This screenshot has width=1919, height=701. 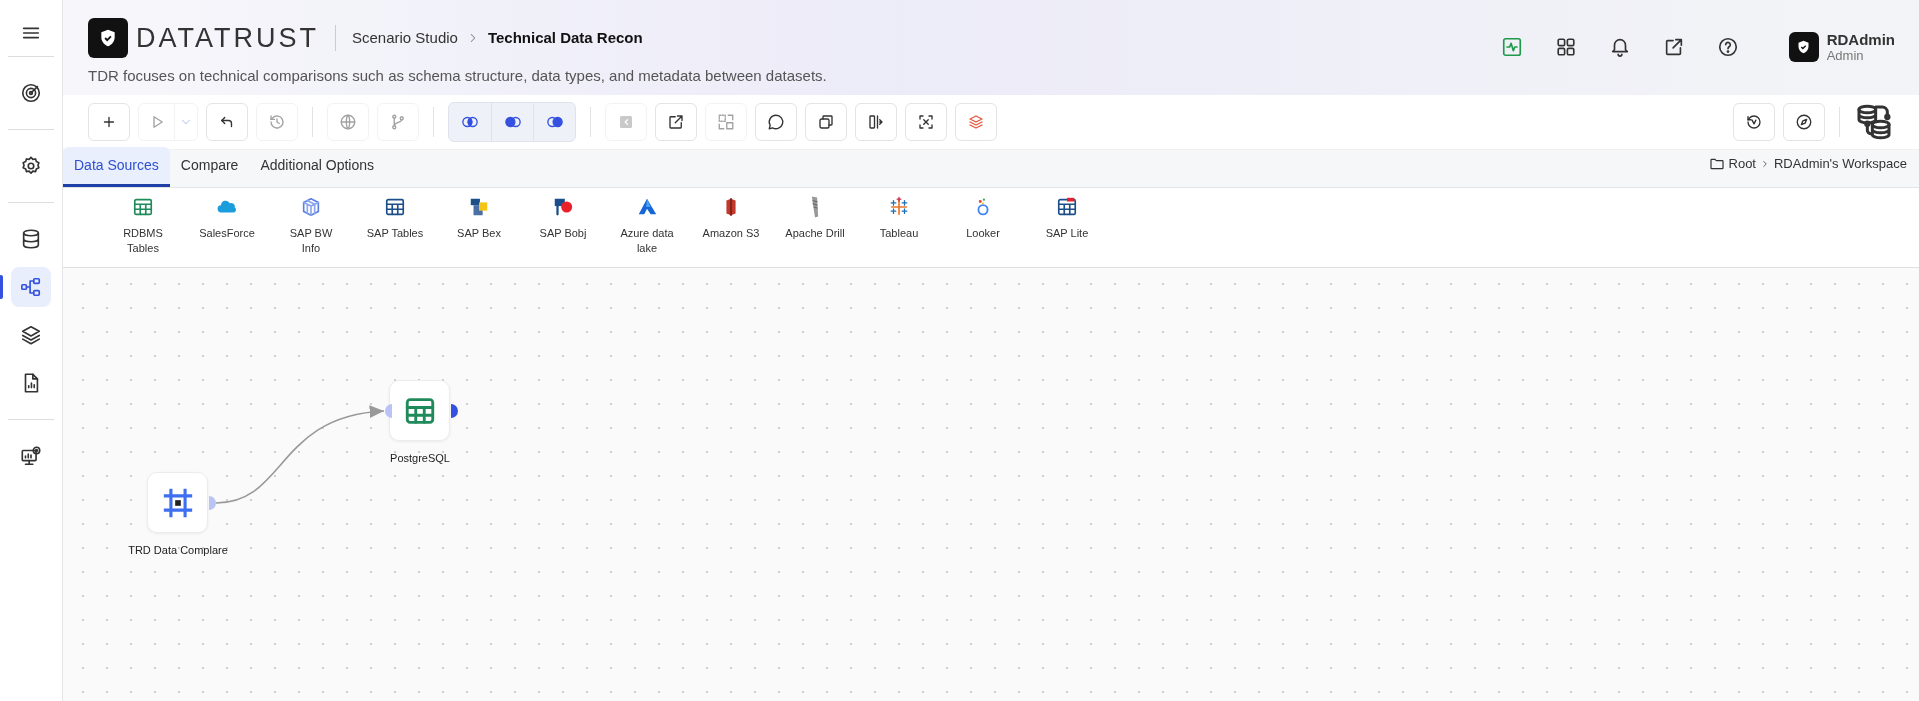 I want to click on globe-icon, so click(x=348, y=122).